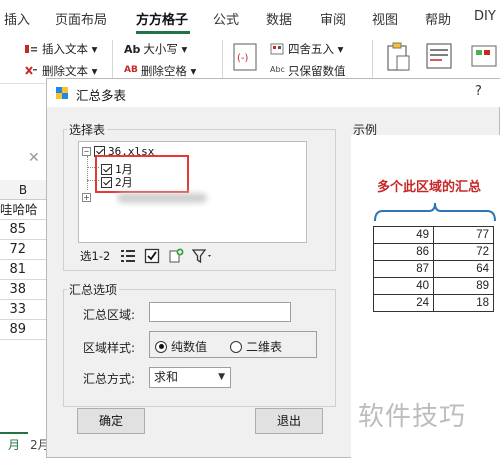 The height and width of the screenshot is (458, 500). Describe the element at coordinates (190, 377) in the screenshot. I see `method-select: 求和 ▼` at that location.